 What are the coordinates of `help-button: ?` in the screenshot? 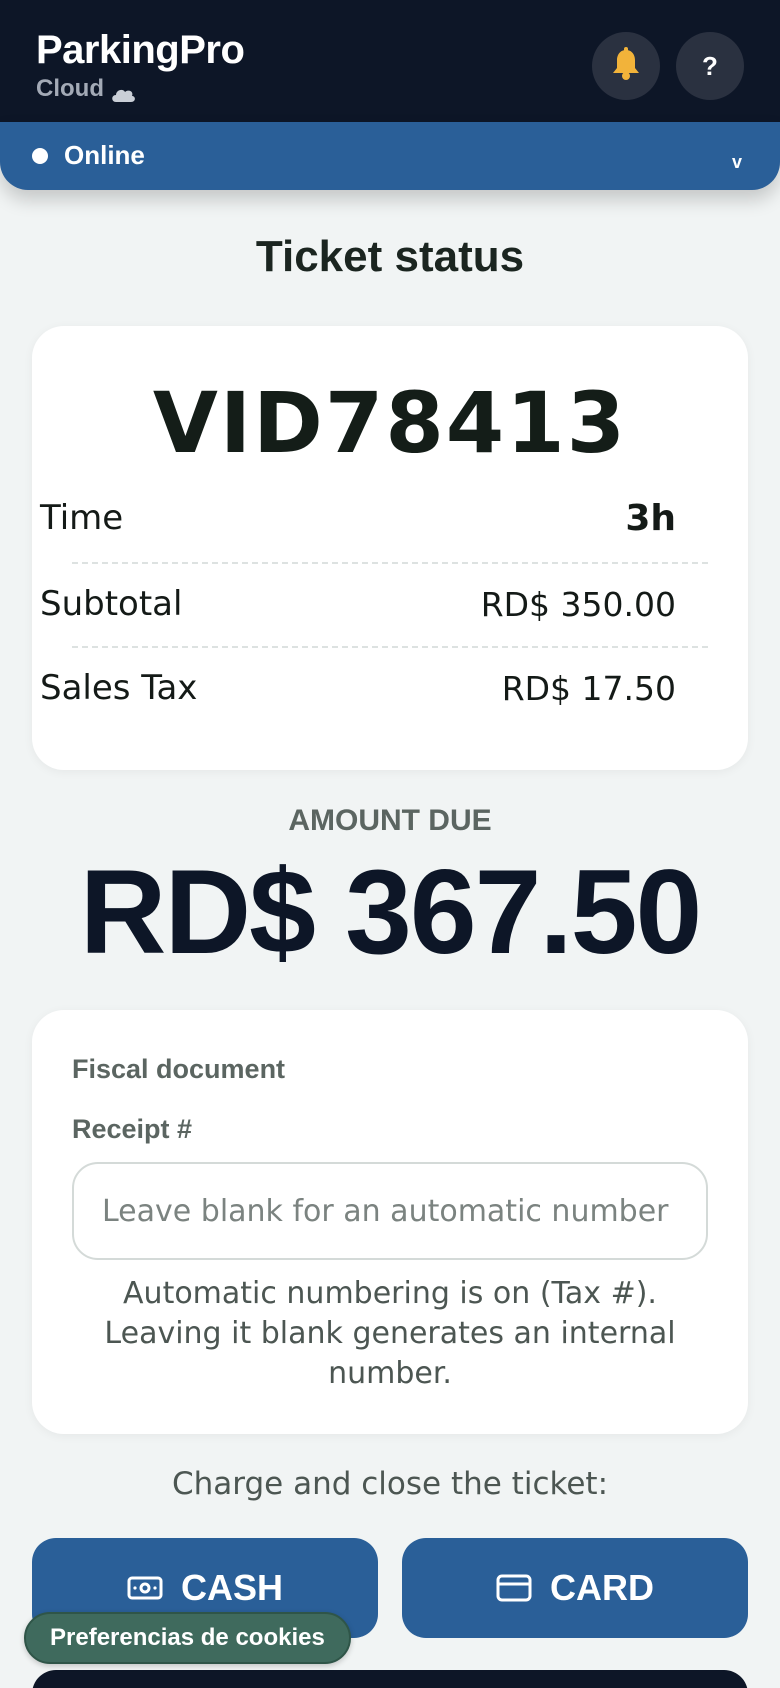 It's located at (710, 66).